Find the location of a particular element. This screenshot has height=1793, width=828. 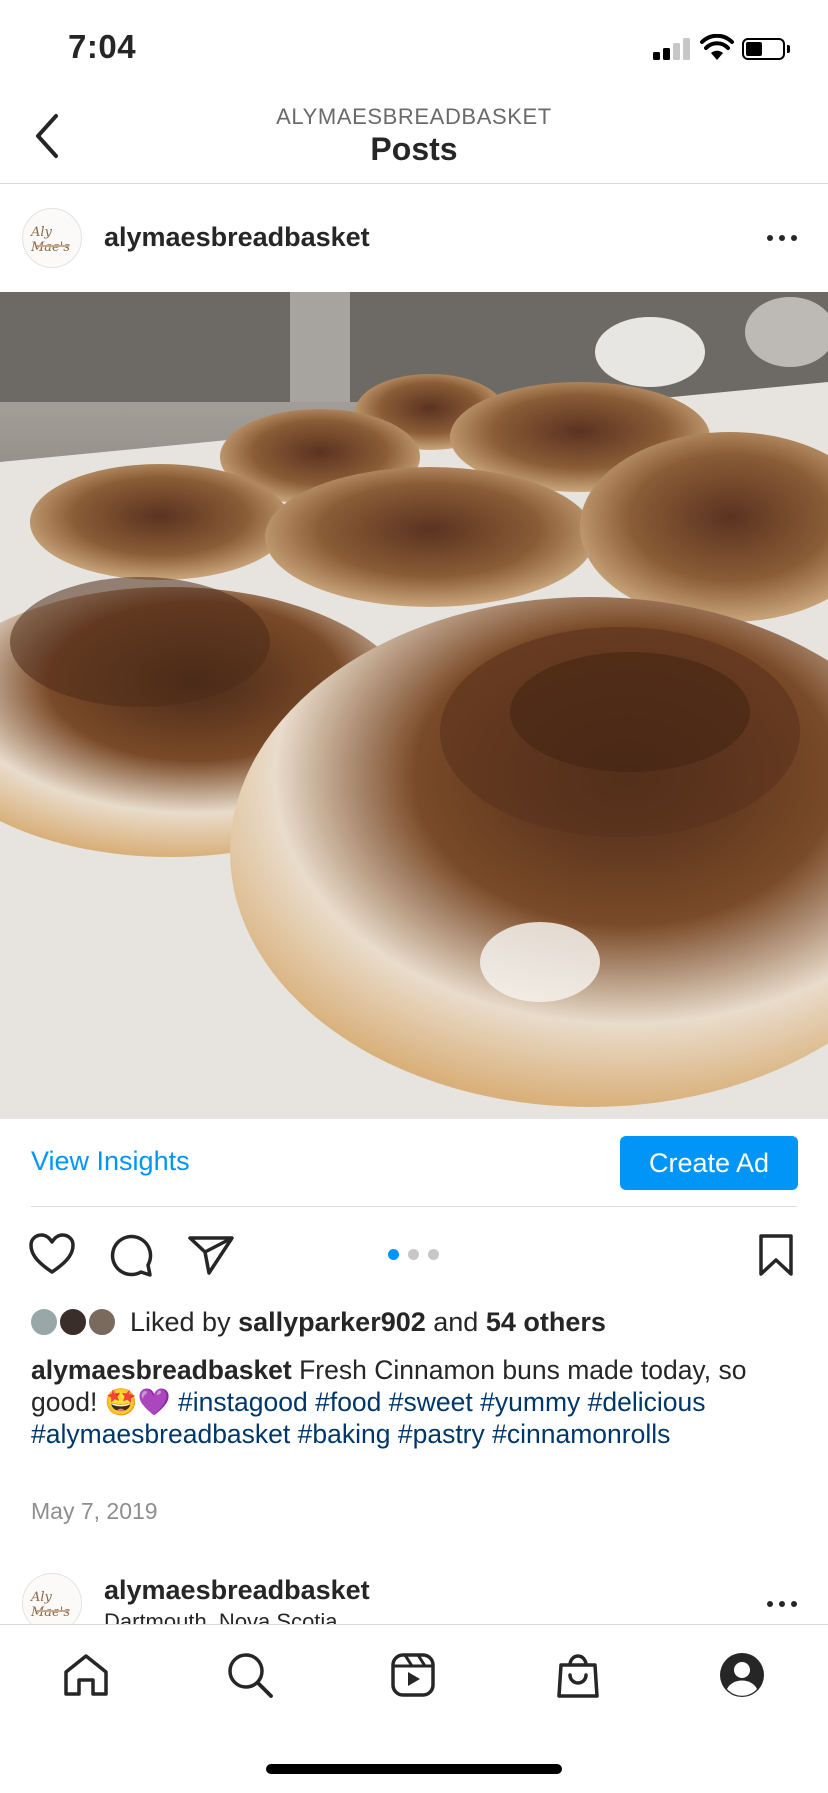

post-avatar: Aly Mae's is located at coordinates (52, 238).